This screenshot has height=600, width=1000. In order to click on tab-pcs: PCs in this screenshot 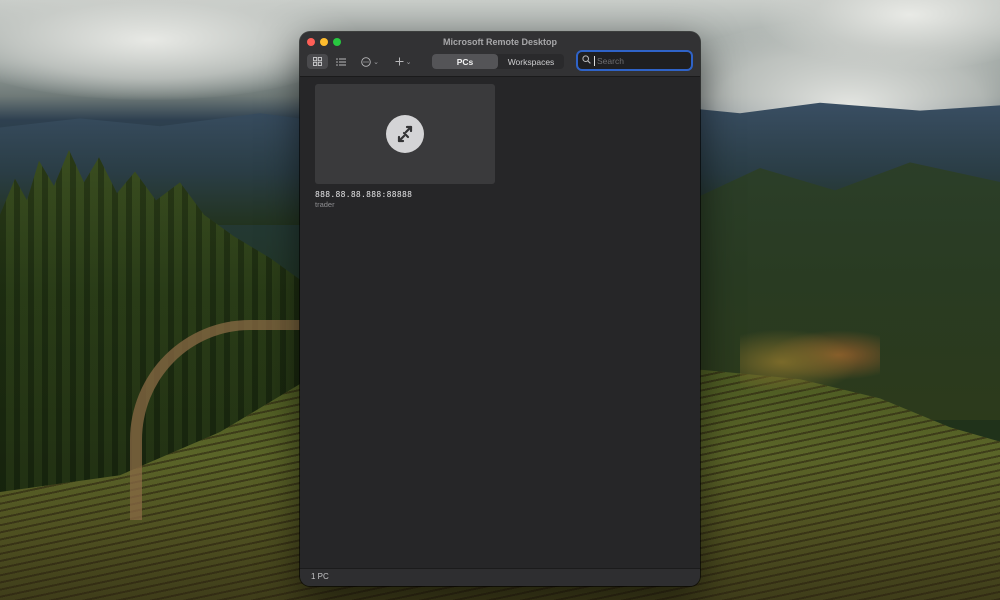, I will do `click(465, 61)`.